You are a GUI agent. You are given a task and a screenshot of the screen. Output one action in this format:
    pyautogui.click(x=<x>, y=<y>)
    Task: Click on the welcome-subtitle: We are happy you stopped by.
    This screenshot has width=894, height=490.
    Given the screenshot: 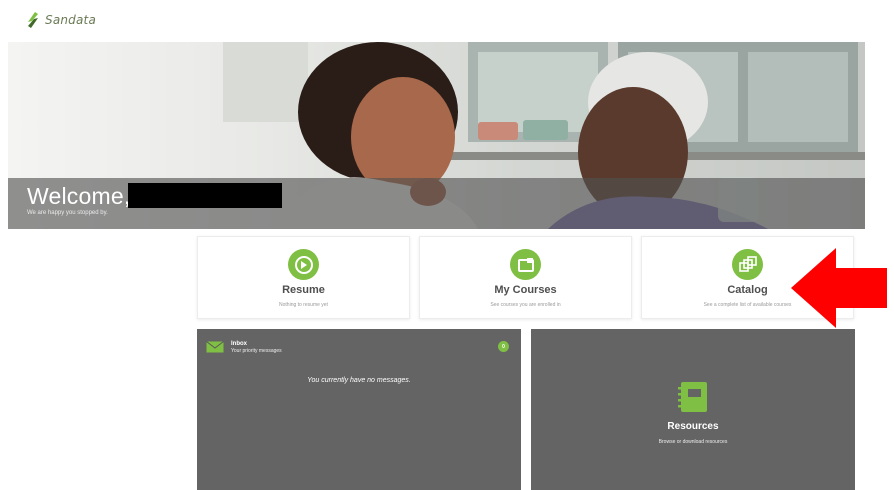 What is the action you would take?
    pyautogui.click(x=67, y=213)
    